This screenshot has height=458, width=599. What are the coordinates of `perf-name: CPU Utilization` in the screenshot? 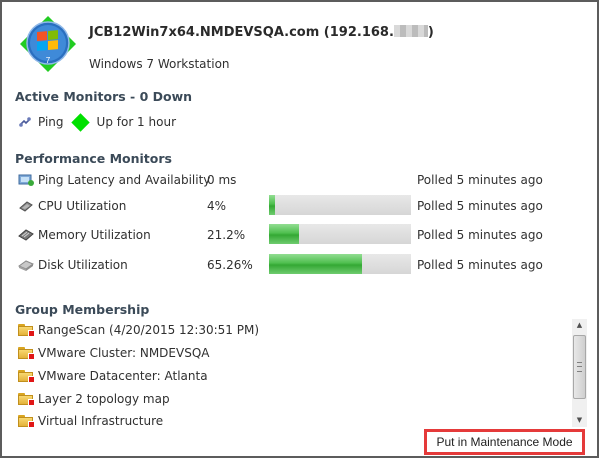 It's located at (82, 206).